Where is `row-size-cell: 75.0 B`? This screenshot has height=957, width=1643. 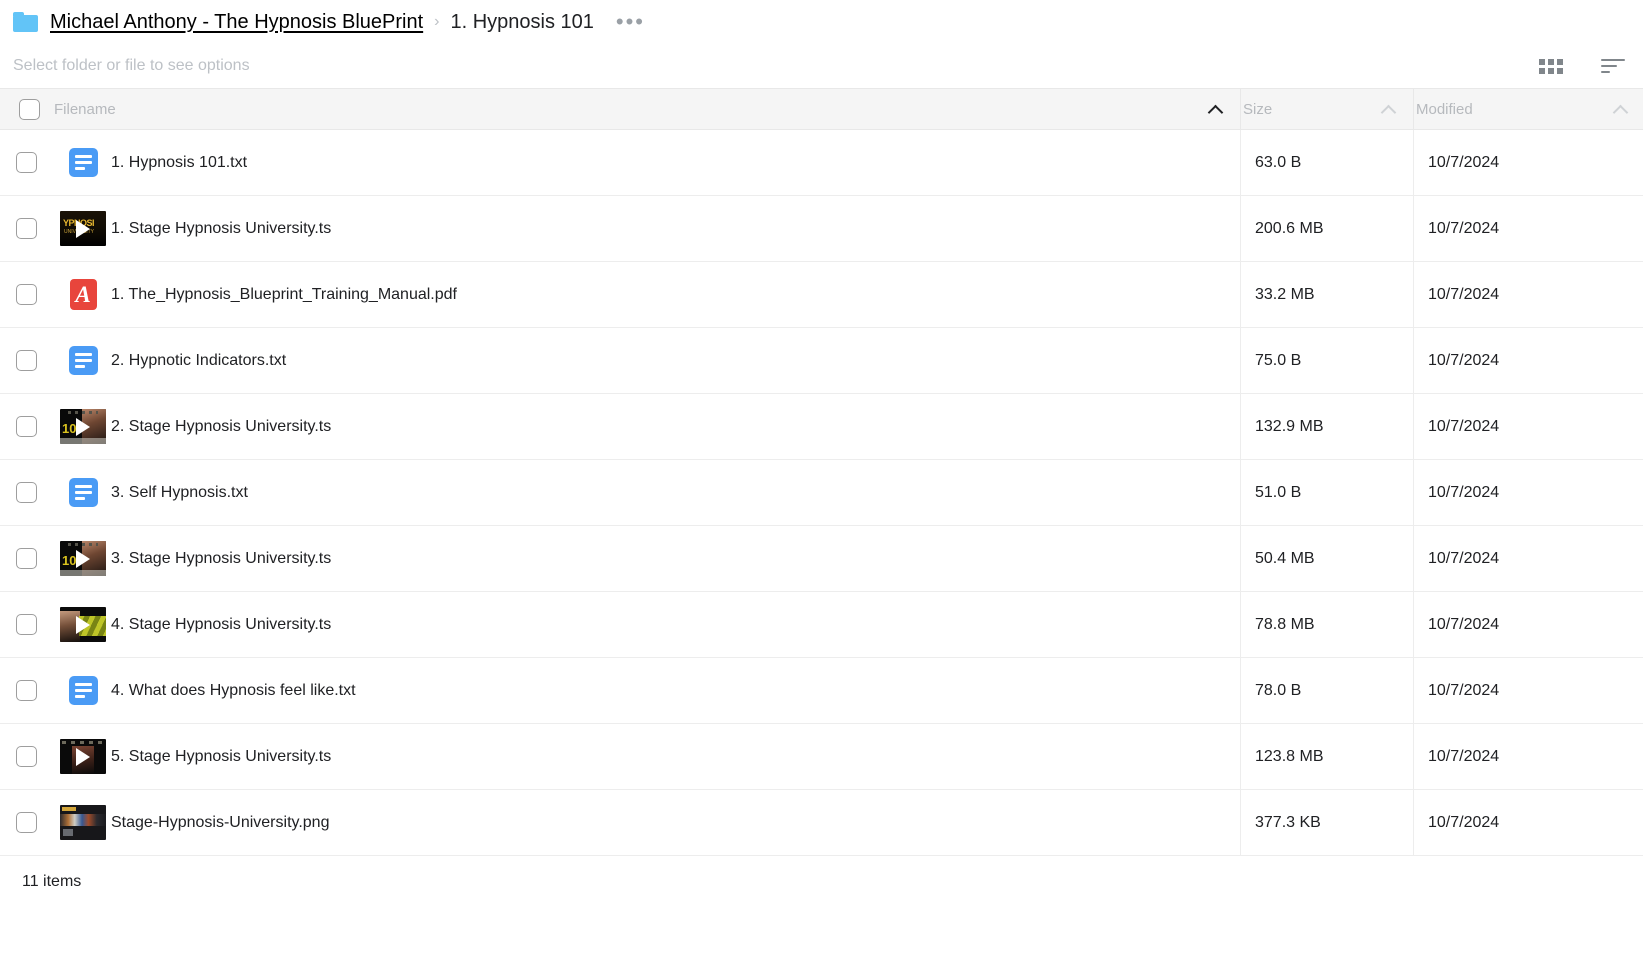
row-size-cell: 75.0 B is located at coordinates (1327, 360).